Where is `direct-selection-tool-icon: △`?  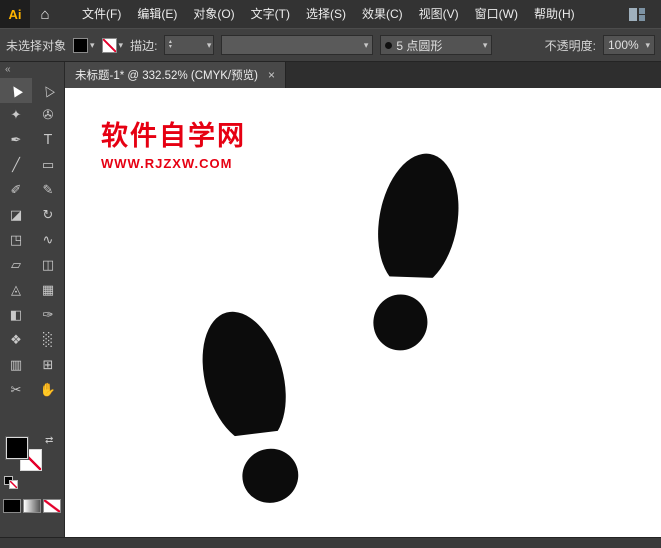
direct-selection-tool-icon: △ is located at coordinates (48, 90).